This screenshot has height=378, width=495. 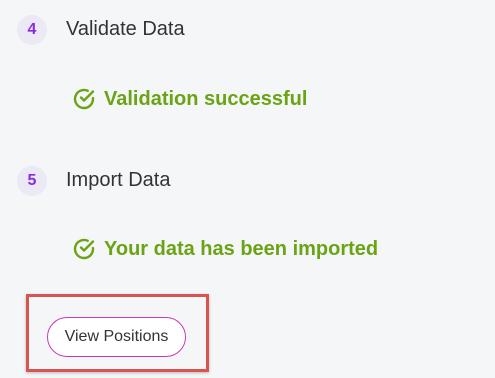 I want to click on step-title: Import Data, so click(x=118, y=180).